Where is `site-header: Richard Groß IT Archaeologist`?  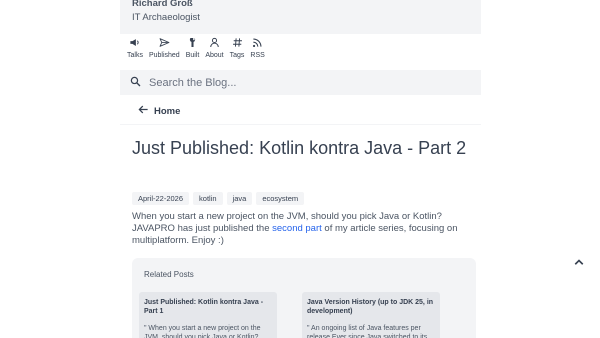 site-header: Richard Groß IT Archaeologist is located at coordinates (300, 17).